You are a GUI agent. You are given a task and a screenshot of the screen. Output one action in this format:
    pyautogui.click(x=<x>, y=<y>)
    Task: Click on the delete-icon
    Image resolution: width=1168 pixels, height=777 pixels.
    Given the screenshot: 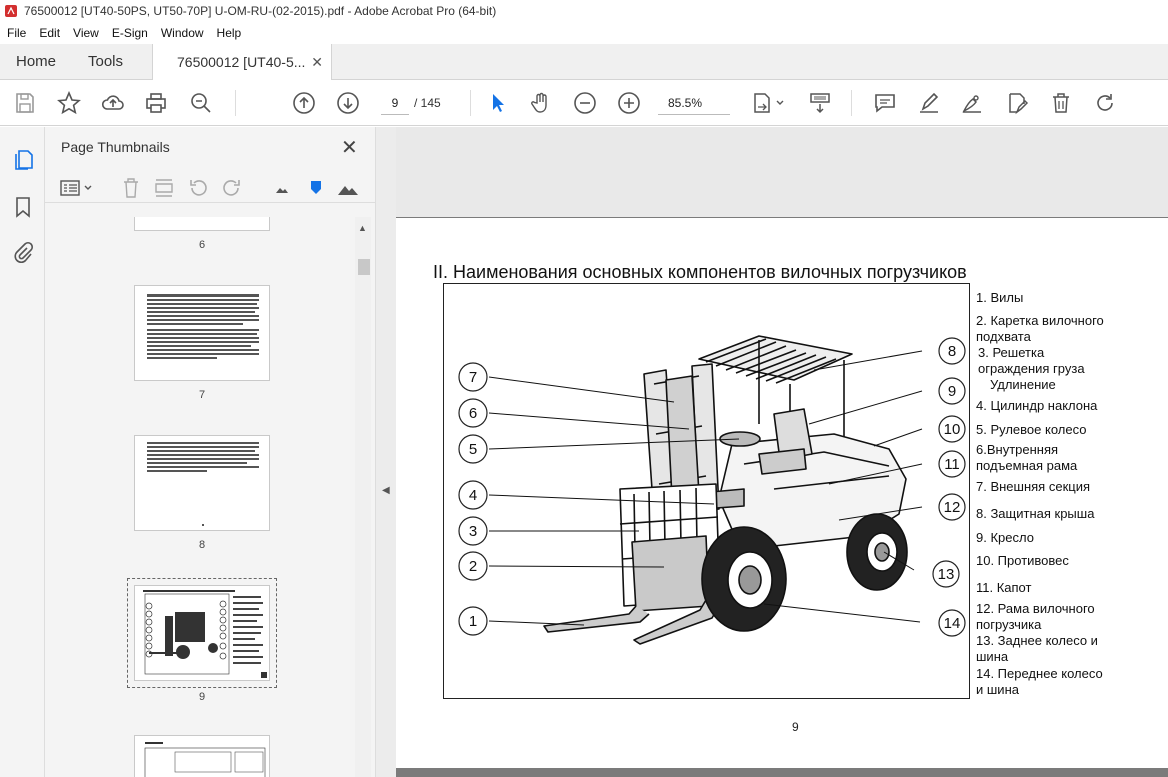 What is the action you would take?
    pyautogui.click(x=1061, y=103)
    